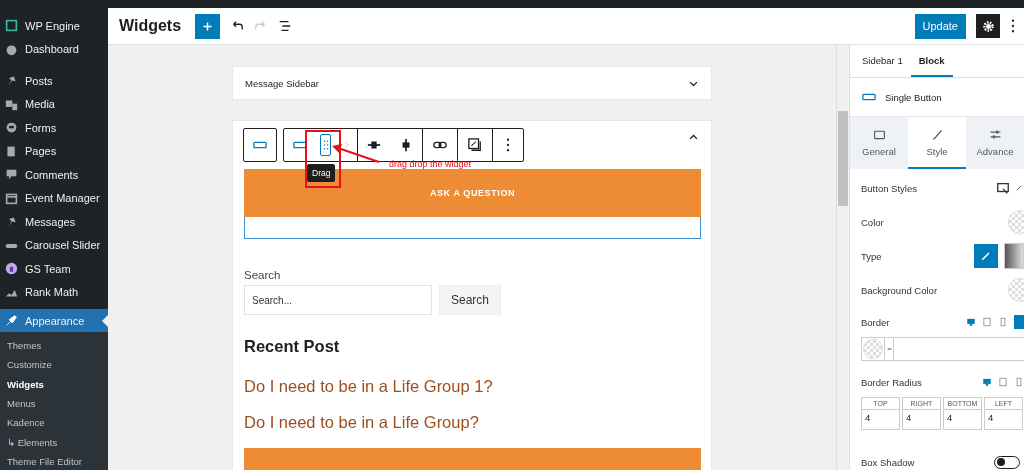  I want to click on submenu-item: Customize, so click(54, 365).